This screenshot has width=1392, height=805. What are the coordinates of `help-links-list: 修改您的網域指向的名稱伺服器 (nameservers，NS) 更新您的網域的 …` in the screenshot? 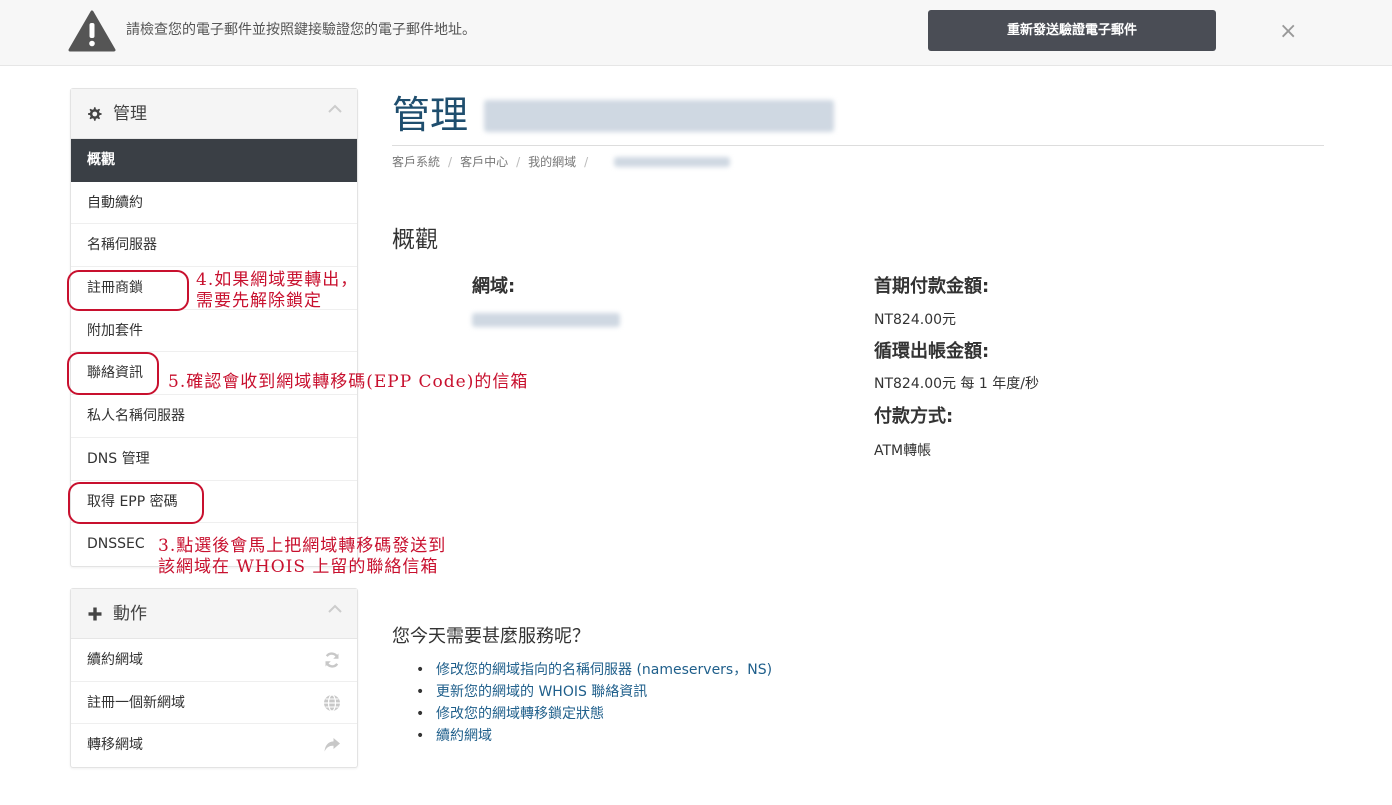 It's located at (594, 703).